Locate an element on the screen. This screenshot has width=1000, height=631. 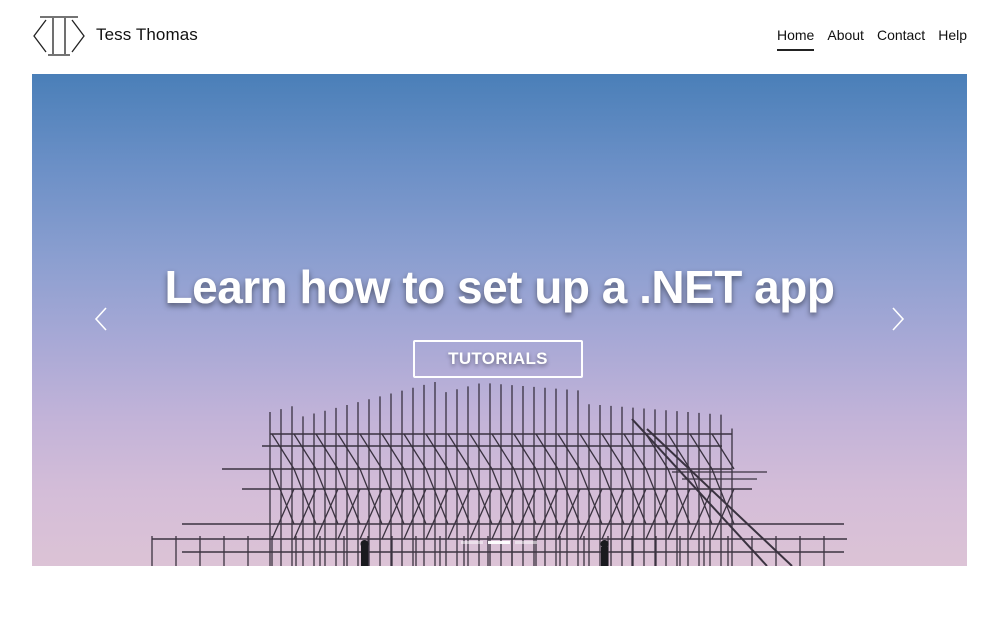
carousel-indicators is located at coordinates (499, 542).